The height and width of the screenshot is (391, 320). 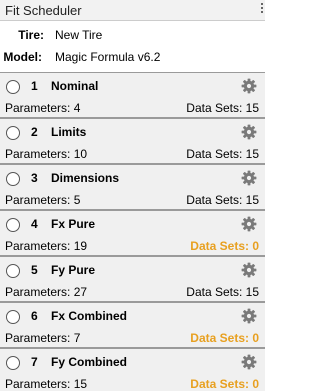 I want to click on step-name: Fy Pure, so click(x=73, y=270).